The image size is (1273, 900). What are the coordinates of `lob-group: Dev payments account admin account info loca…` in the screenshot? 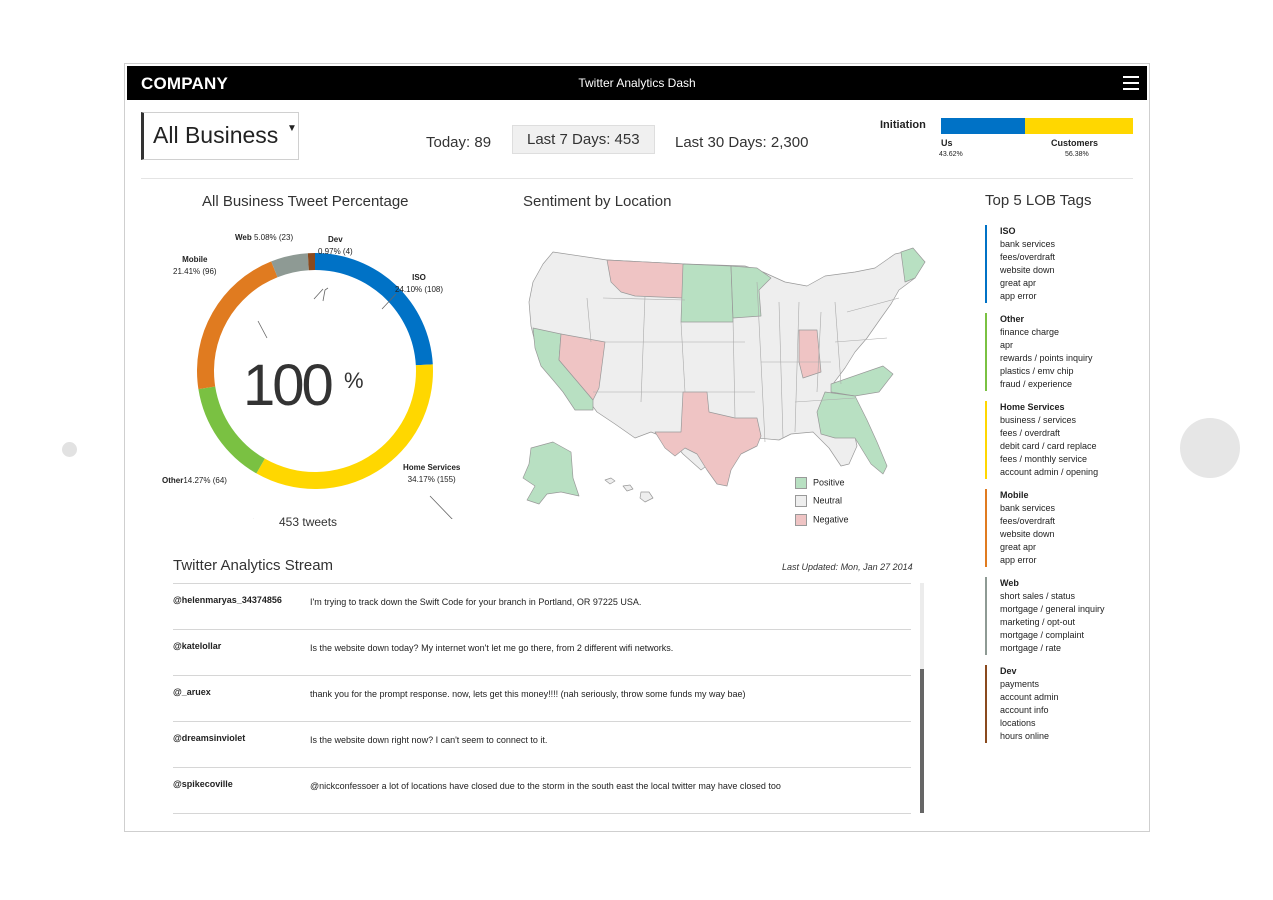 It's located at (1022, 704).